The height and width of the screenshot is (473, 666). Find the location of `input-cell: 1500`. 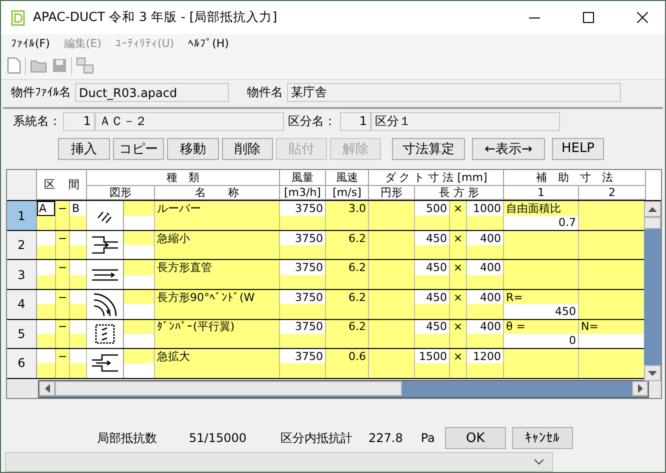

input-cell: 1500 is located at coordinates (432, 356).